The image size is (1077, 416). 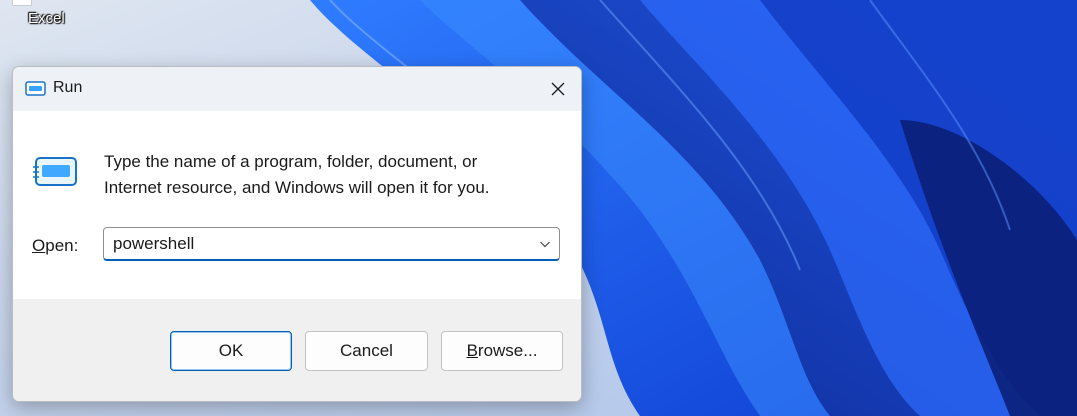 What do you see at coordinates (545, 244) in the screenshot?
I see `chevron-down-icon` at bounding box center [545, 244].